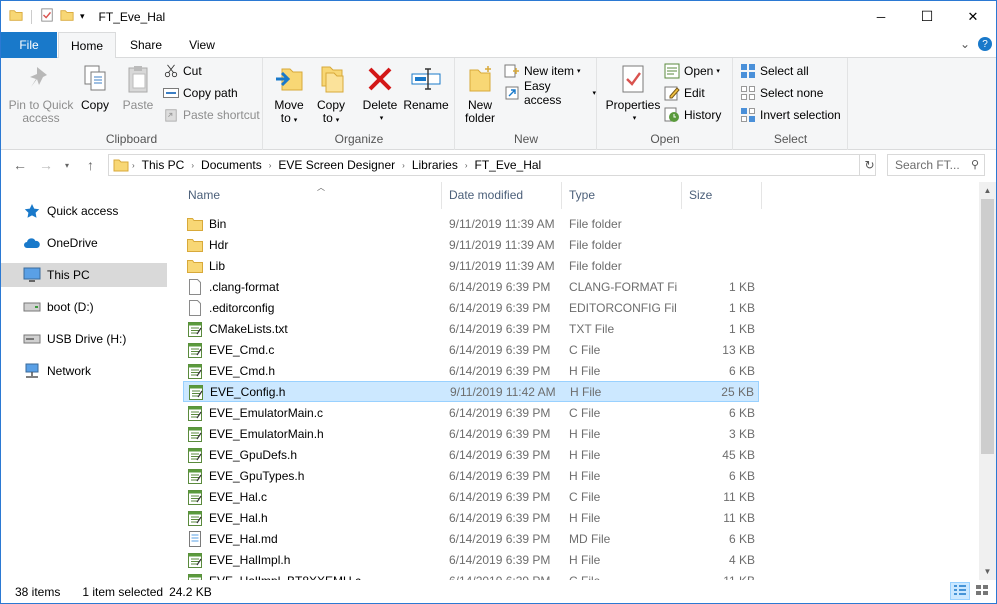 The image size is (997, 604). What do you see at coordinates (500, 454) in the screenshot?
I see `file-date-modified: 6/14/2019 6:39 PM` at bounding box center [500, 454].